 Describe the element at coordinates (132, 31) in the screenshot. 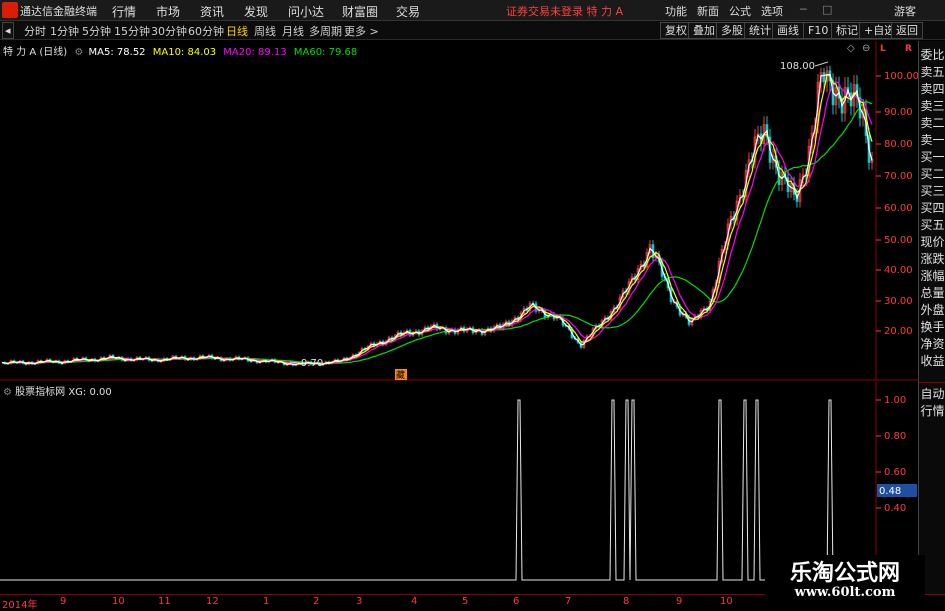

I see `period-15min: 15分钟` at that location.